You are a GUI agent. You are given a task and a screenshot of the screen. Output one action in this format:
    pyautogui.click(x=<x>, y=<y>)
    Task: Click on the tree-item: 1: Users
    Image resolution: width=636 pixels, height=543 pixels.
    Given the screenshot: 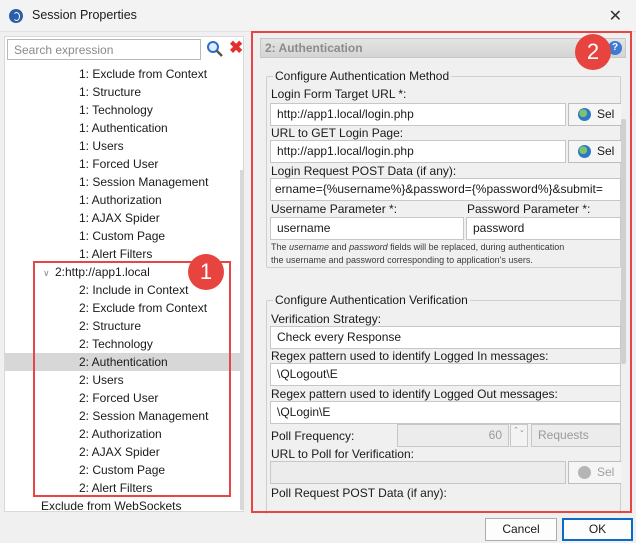 What is the action you would take?
    pyautogui.click(x=124, y=146)
    